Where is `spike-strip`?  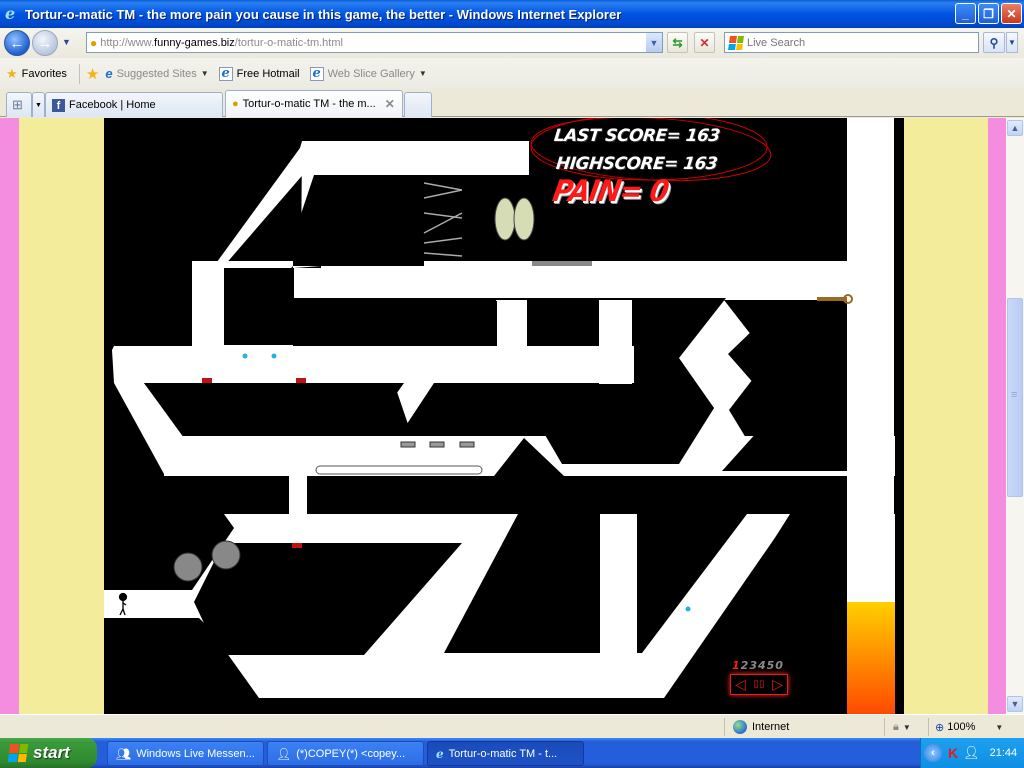 spike-strip is located at coordinates (562, 263).